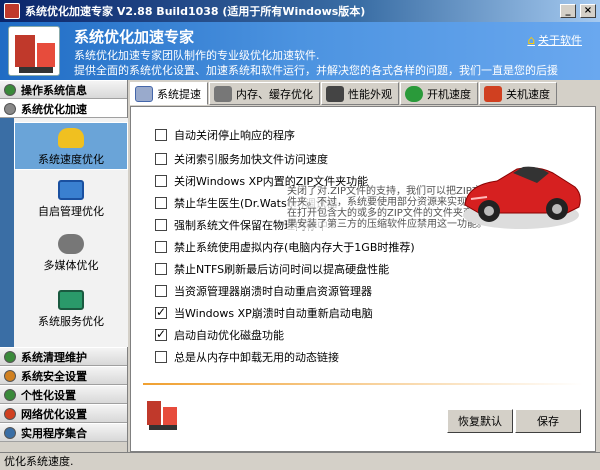  I want to click on subitem-speed-optimize: 系统速度优化, so click(71, 146).